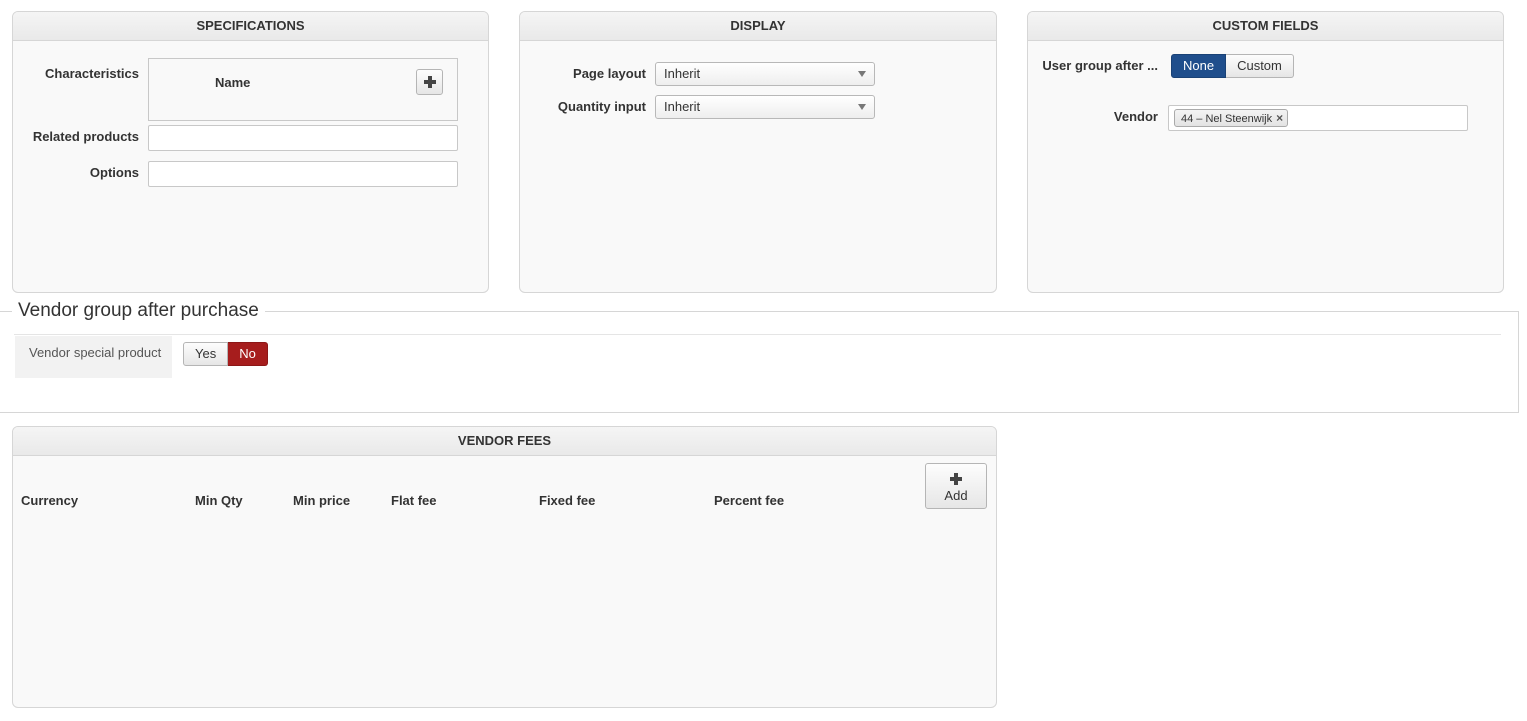 Image resolution: width=1527 pixels, height=721 pixels. I want to click on custom-fields-title: CUSTOM FIELDS, so click(1265, 26).